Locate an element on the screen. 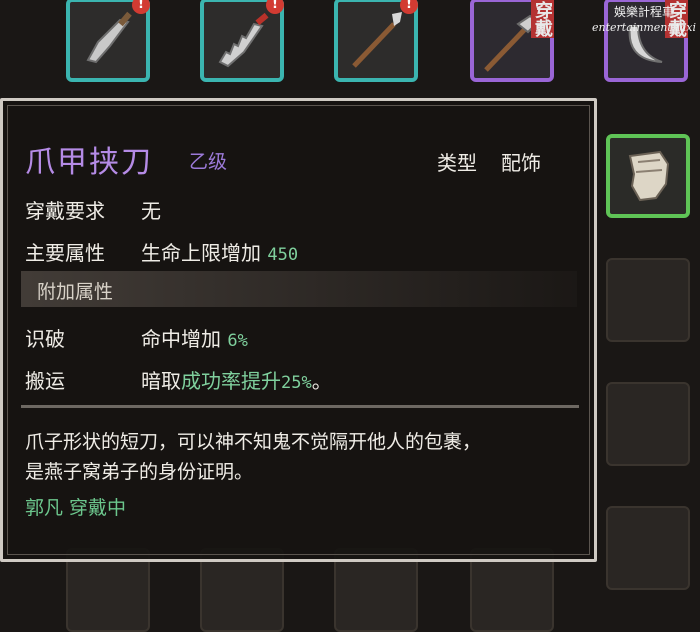 This screenshot has width=700, height=632. divider is located at coordinates (300, 406).